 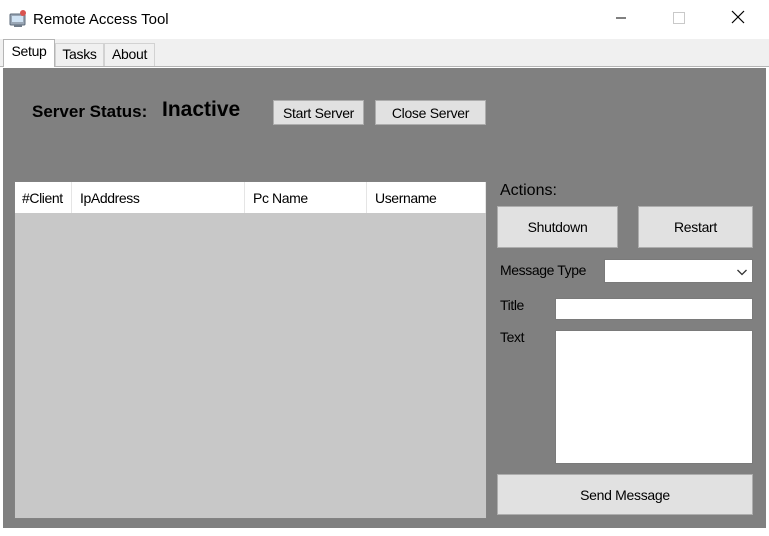 I want to click on minimize-button, so click(x=621, y=19).